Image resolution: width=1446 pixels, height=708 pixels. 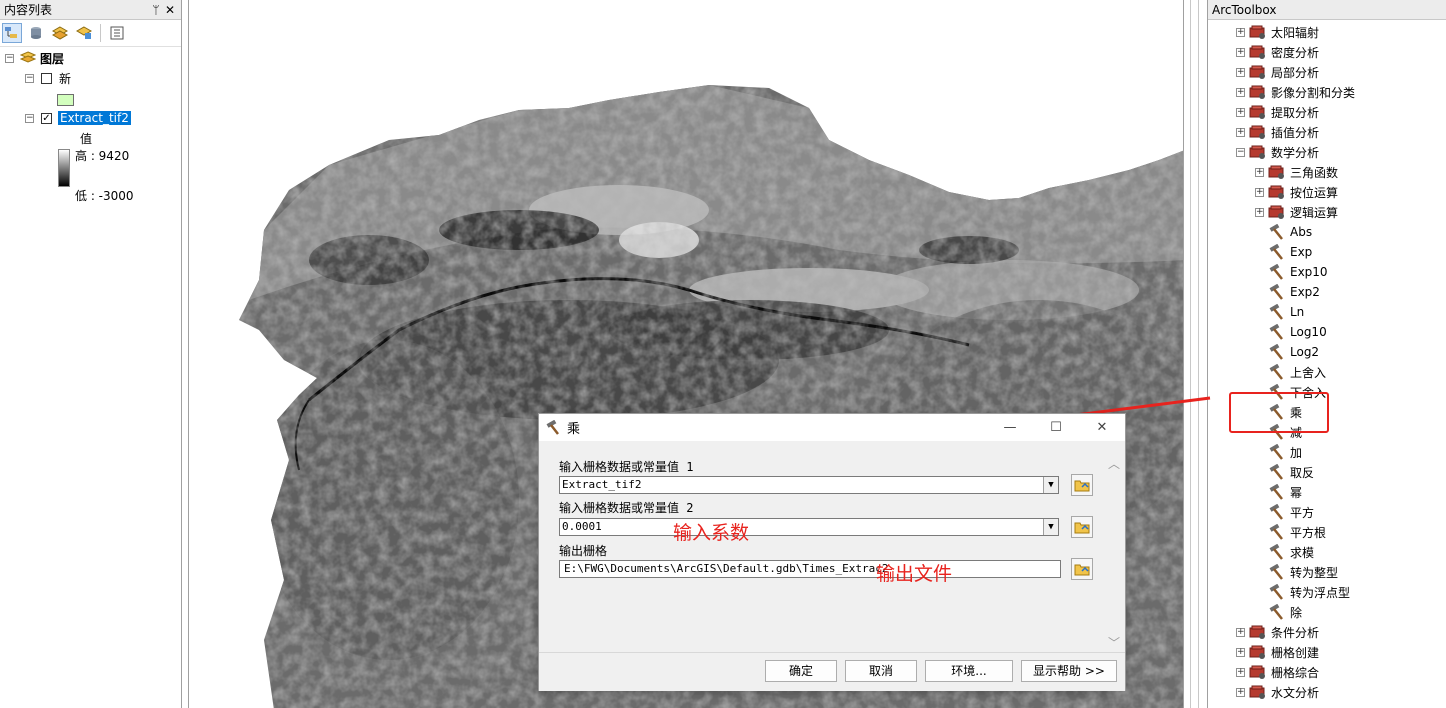 What do you see at coordinates (1114, 553) in the screenshot?
I see `dialog-scrollbar: ︿ ﹀` at bounding box center [1114, 553].